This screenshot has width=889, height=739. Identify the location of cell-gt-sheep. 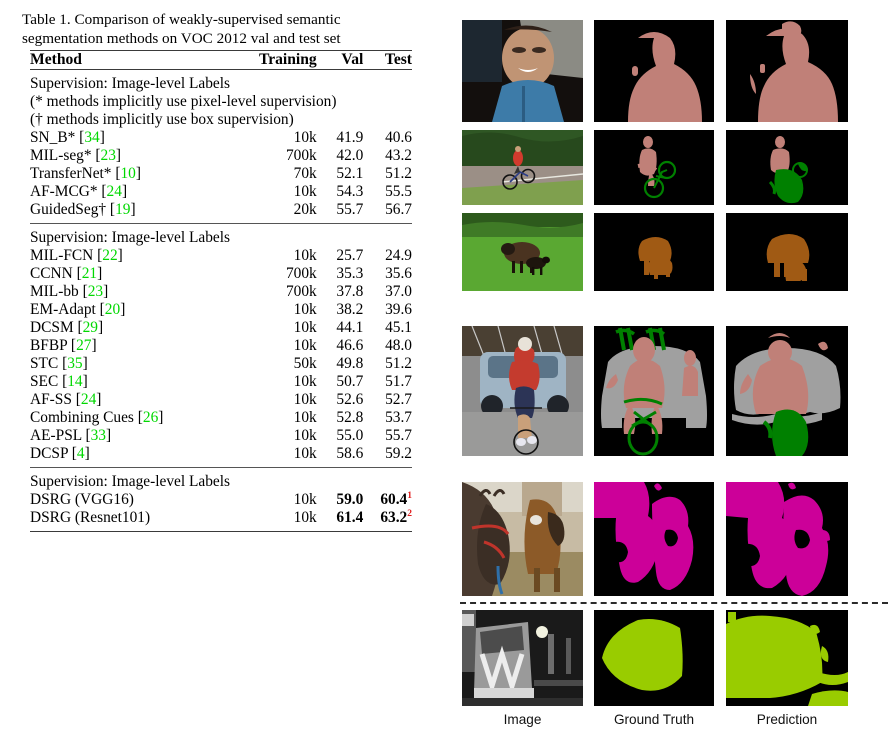
(654, 252).